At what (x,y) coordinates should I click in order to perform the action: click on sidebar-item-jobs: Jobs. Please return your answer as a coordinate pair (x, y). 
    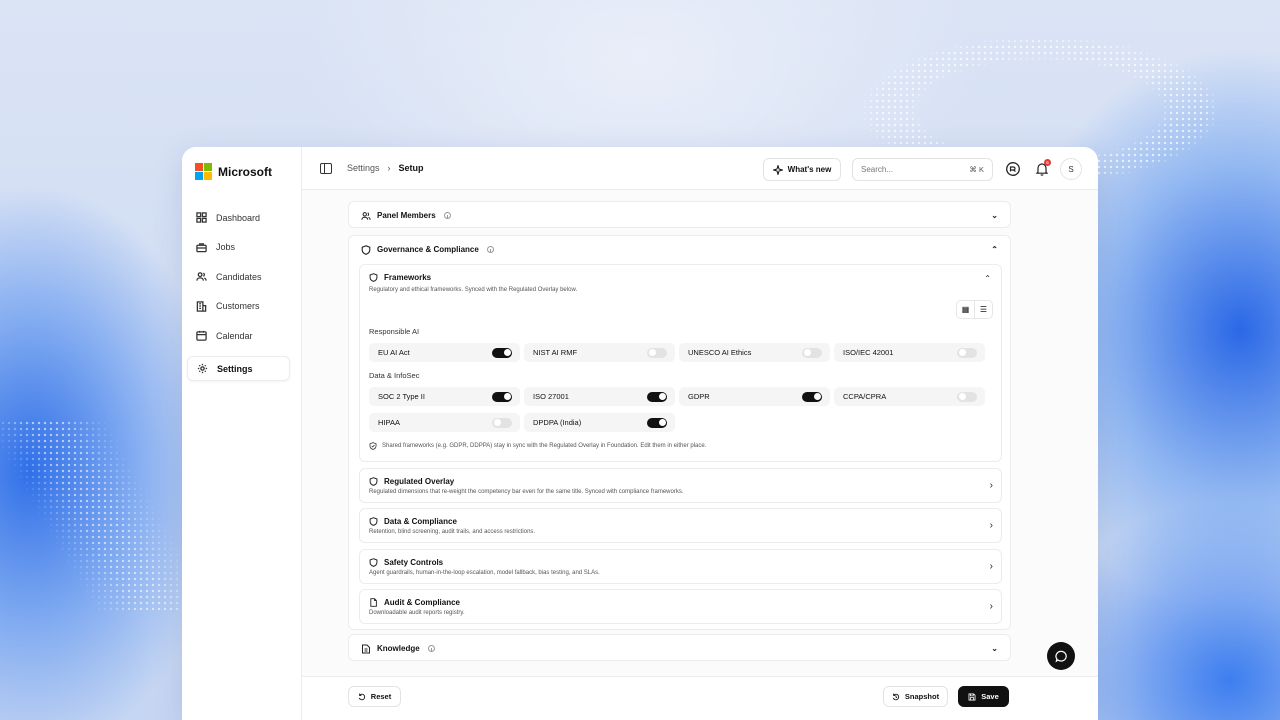
    Looking at the image, I should click on (238, 247).